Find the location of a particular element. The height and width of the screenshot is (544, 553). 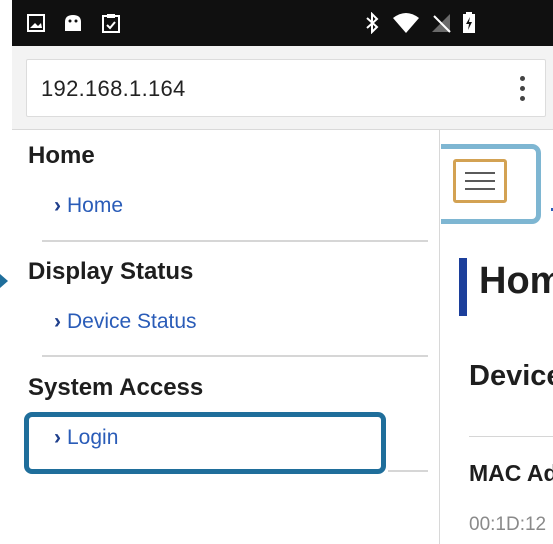

menu-button-highlight-frame is located at coordinates (491, 184).